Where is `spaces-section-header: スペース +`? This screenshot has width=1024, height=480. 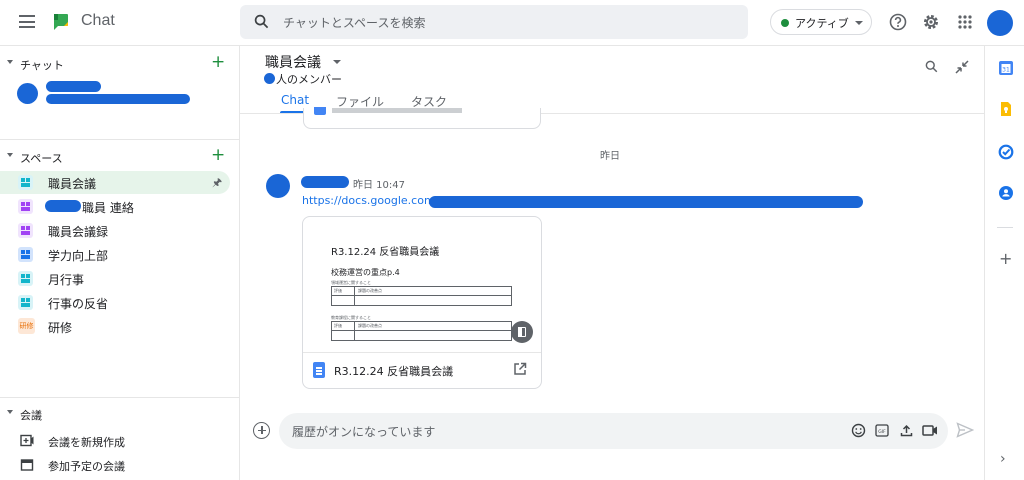 spaces-section-header: スペース + is located at coordinates (120, 156).